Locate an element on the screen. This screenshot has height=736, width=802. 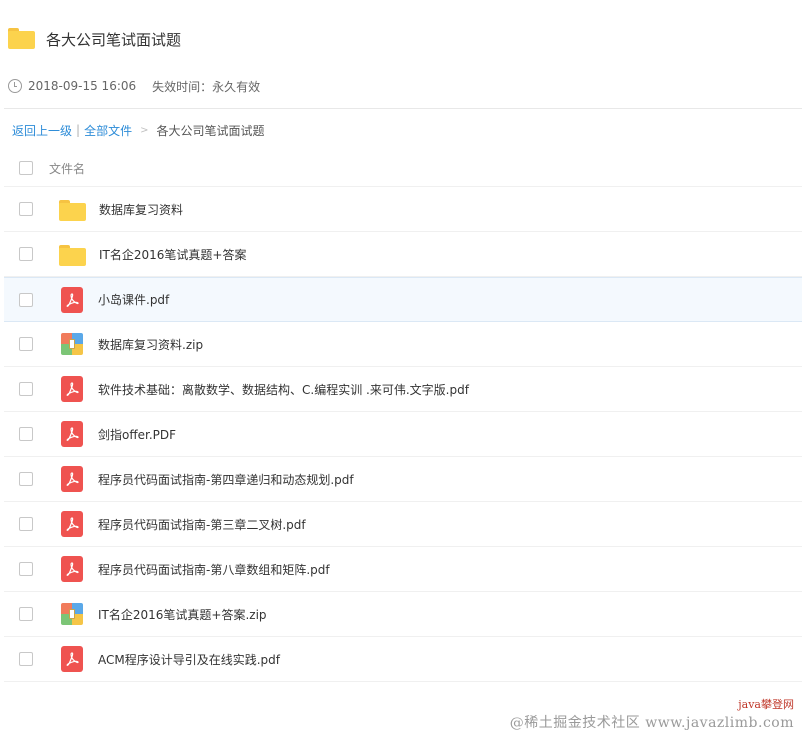
file-name: IT名企2016笔试真题+答案 is located at coordinates (172, 254).